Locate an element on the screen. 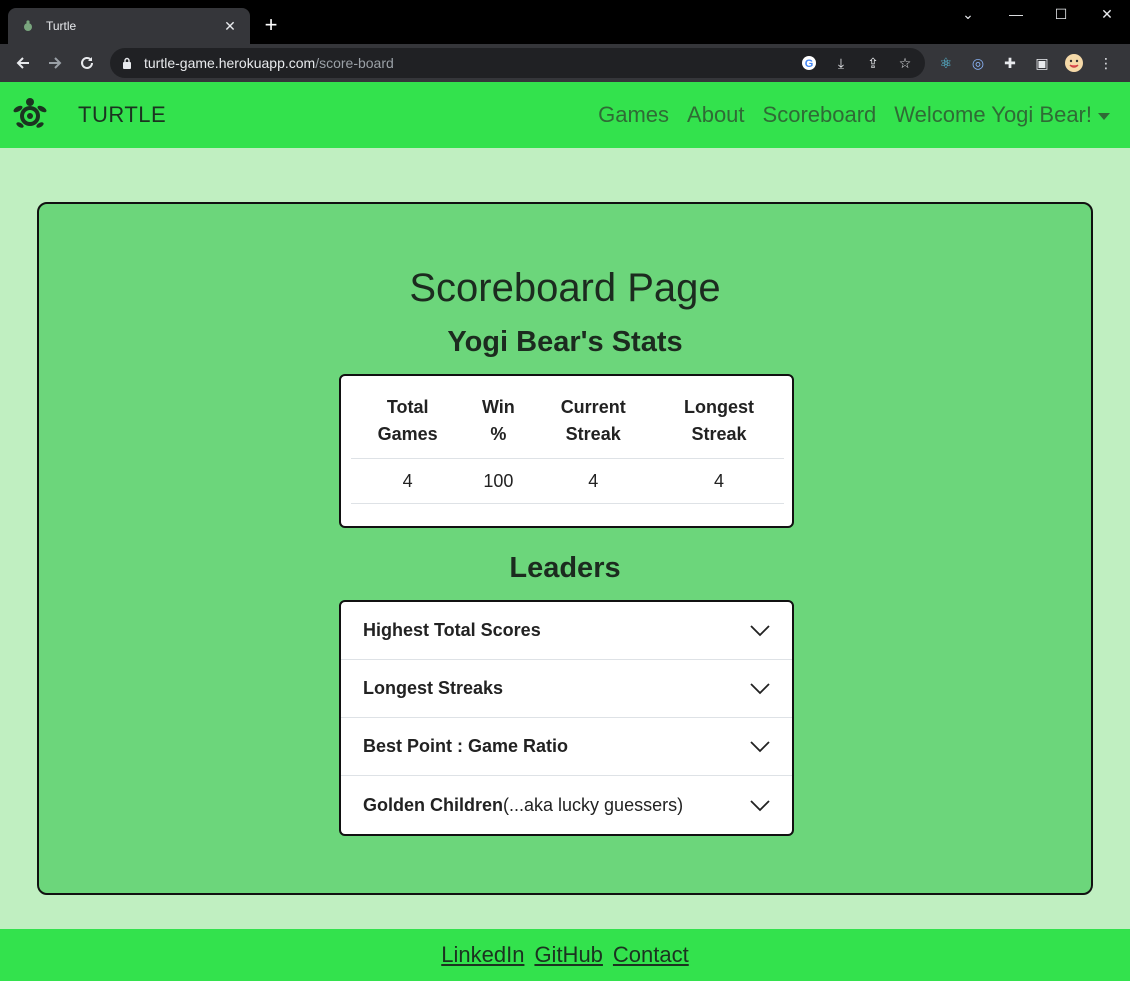 The image size is (1130, 981). cell-win-percent: 100 is located at coordinates (498, 481).